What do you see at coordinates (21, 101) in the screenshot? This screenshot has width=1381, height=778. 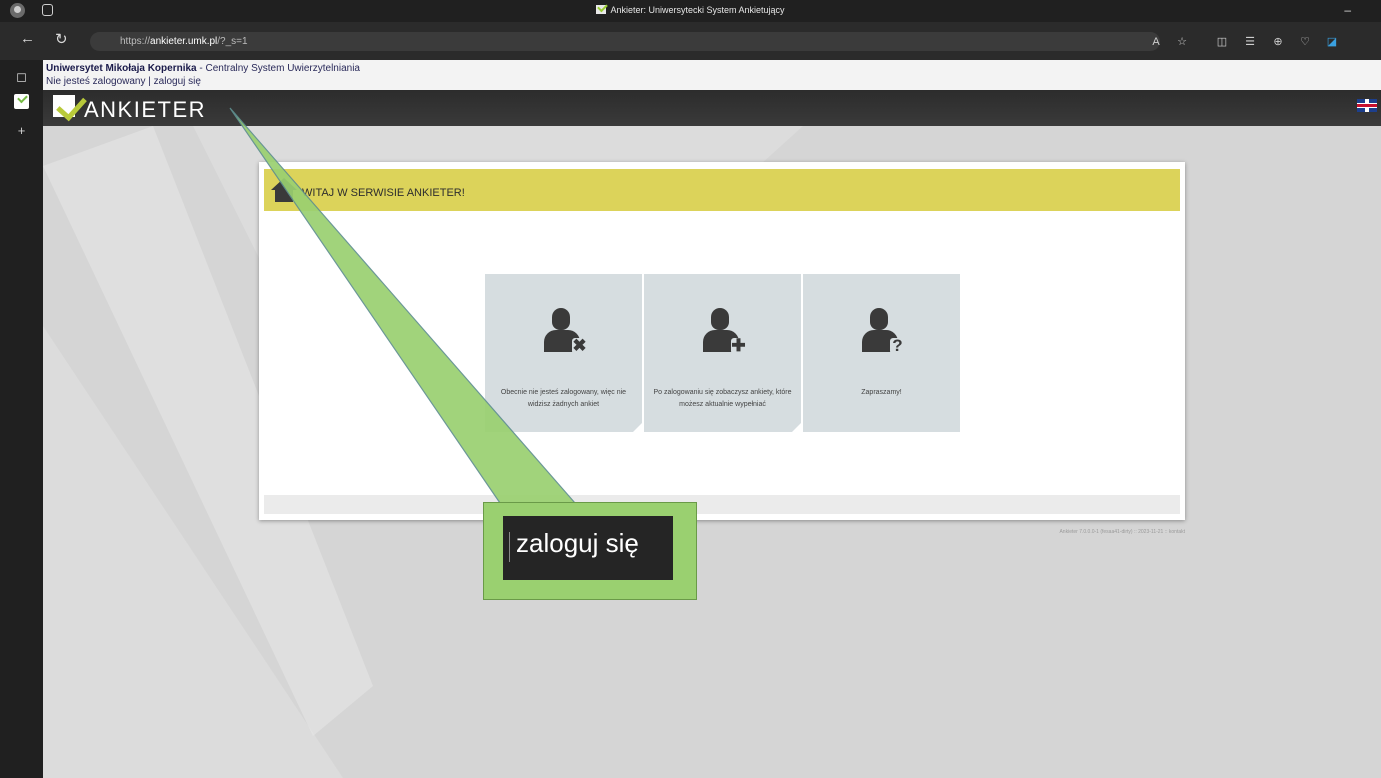 I see `tab-ankieter` at bounding box center [21, 101].